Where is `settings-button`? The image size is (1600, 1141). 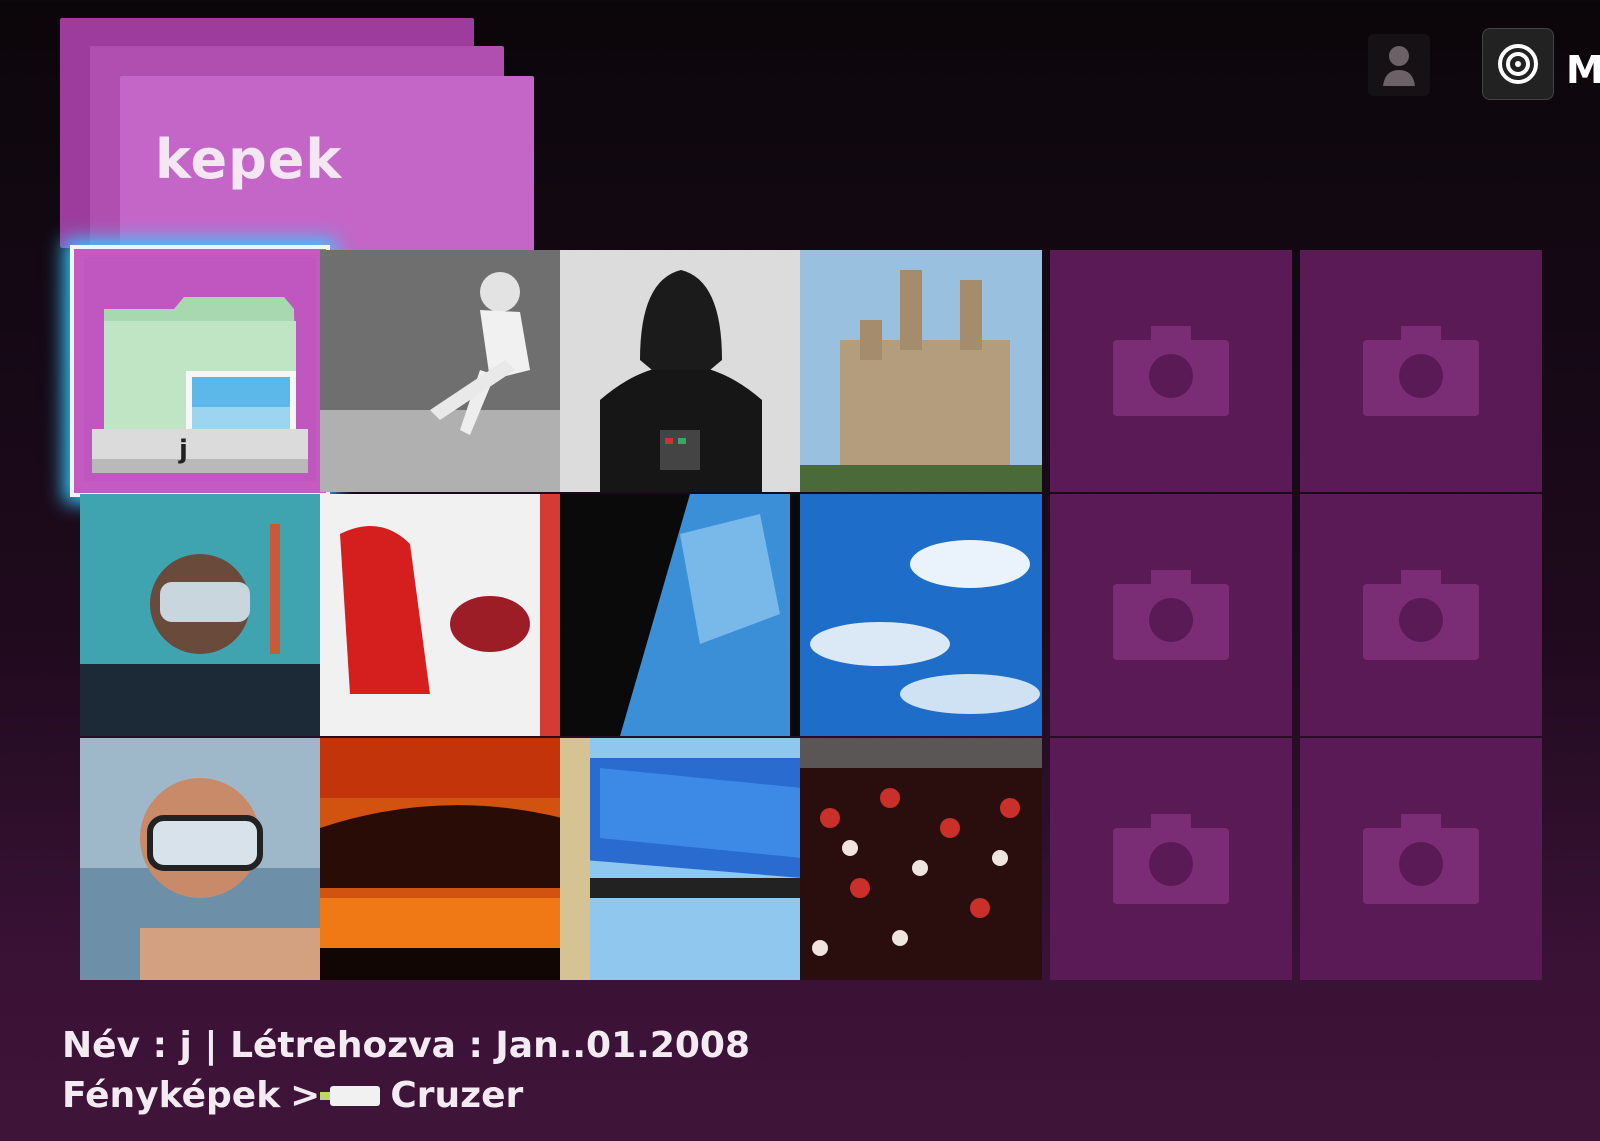
settings-button is located at coordinates (1518, 64).